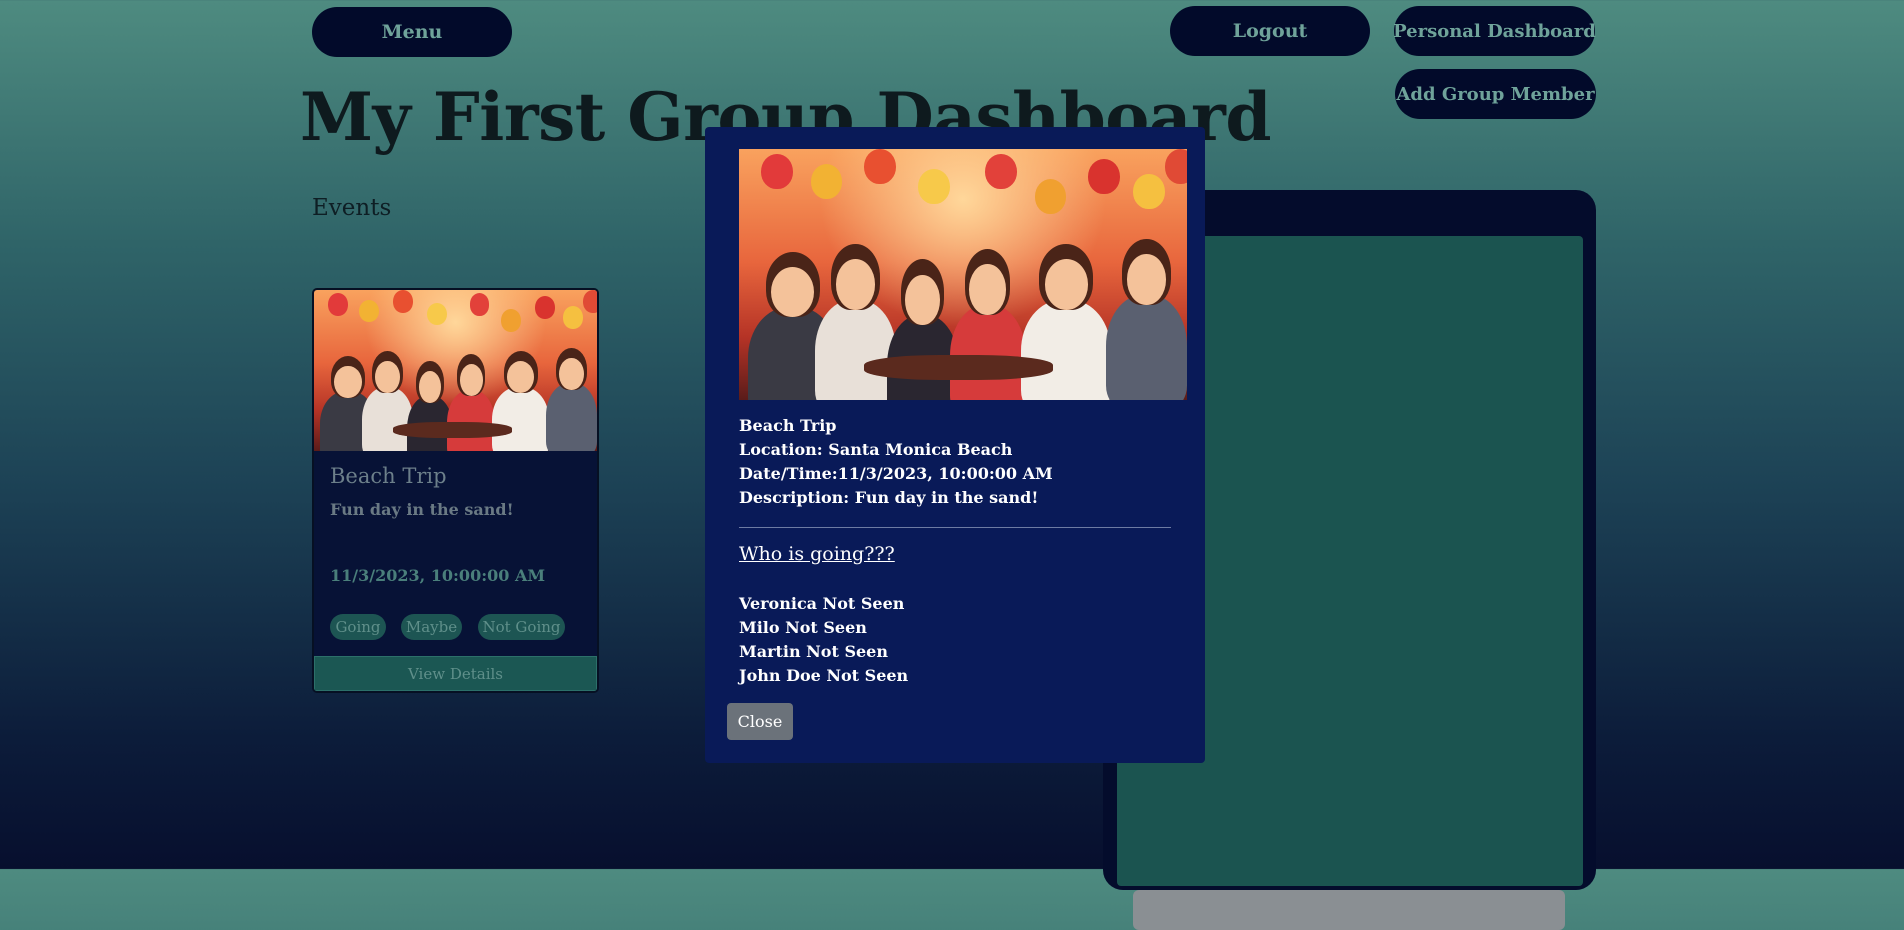 This screenshot has width=1904, height=930. Describe the element at coordinates (455, 673) in the screenshot. I see `view-details-button: View Details` at that location.